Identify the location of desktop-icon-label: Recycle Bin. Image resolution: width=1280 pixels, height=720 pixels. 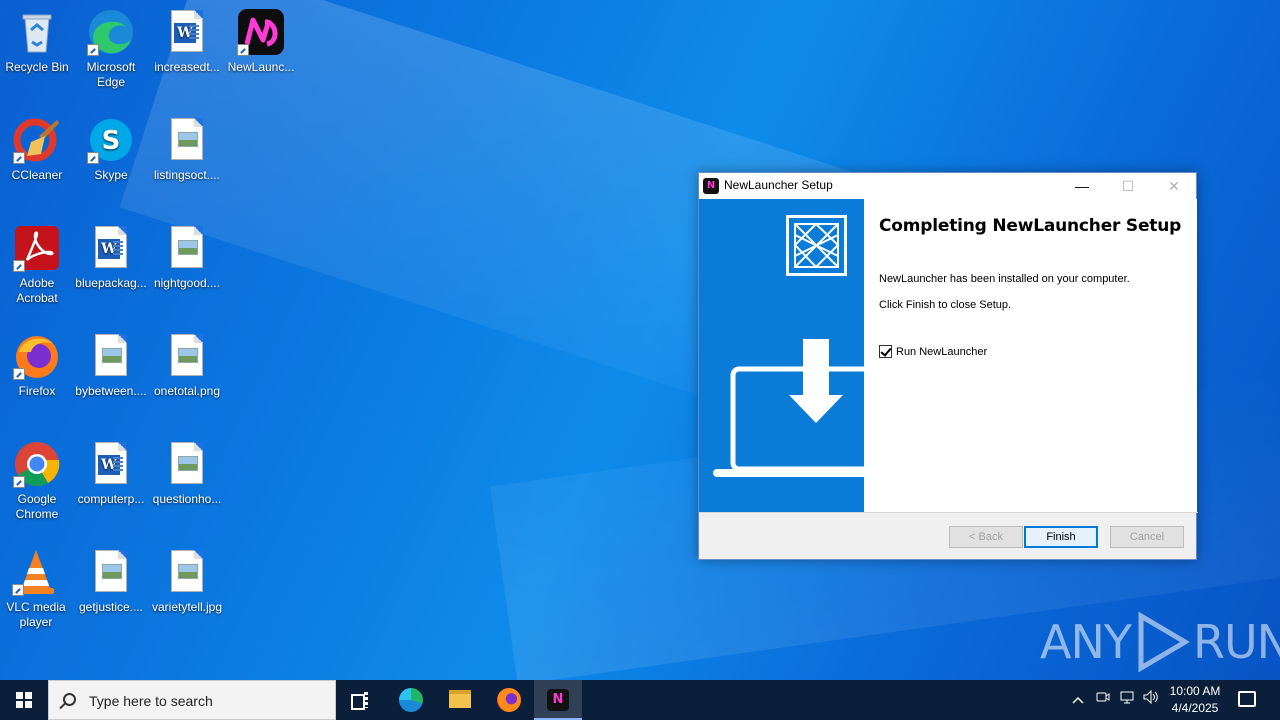
(37, 67).